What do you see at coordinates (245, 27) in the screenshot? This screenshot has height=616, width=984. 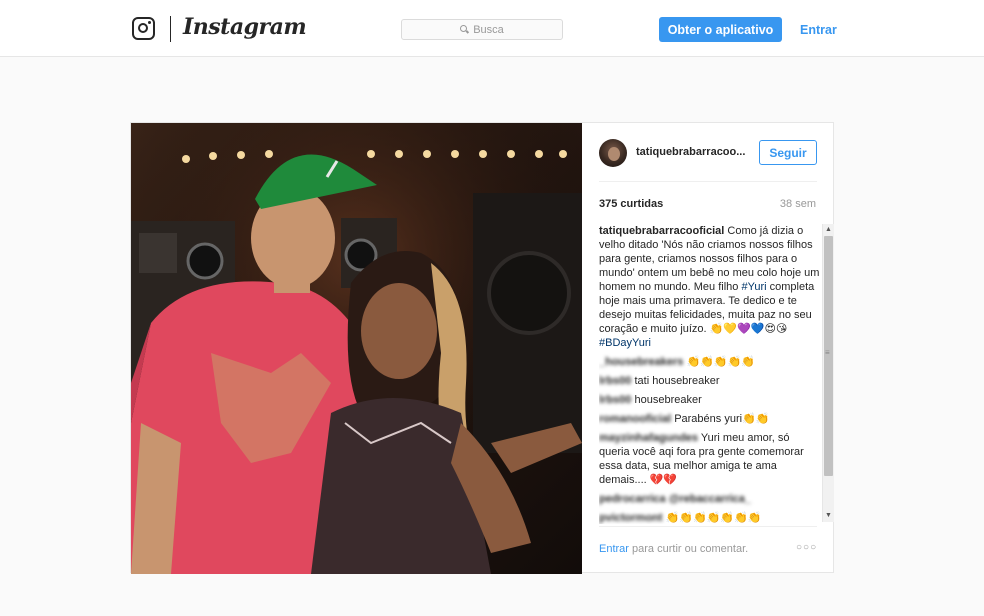 I see `instagram-wordmark: Instagram` at bounding box center [245, 27].